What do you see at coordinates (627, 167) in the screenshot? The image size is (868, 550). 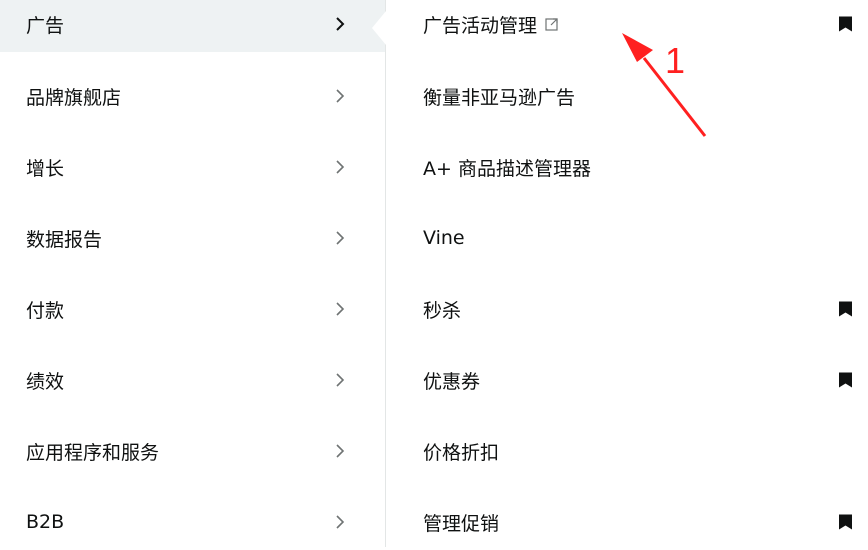 I see `submenu-item-a-plus-manager: A+ 商品描述管理器` at bounding box center [627, 167].